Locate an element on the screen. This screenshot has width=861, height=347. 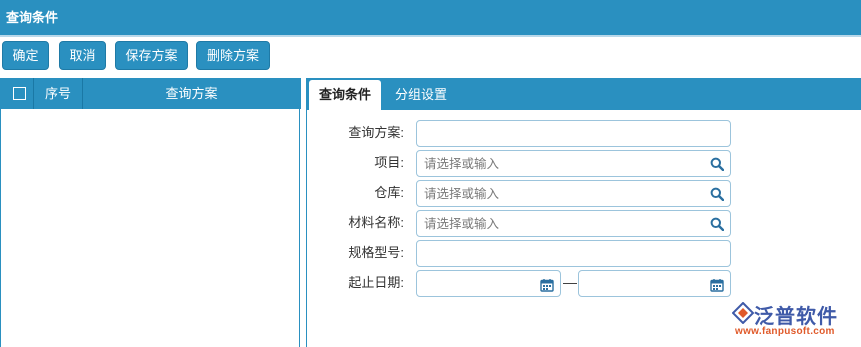
select-all-checkbox is located at coordinates (19, 93).